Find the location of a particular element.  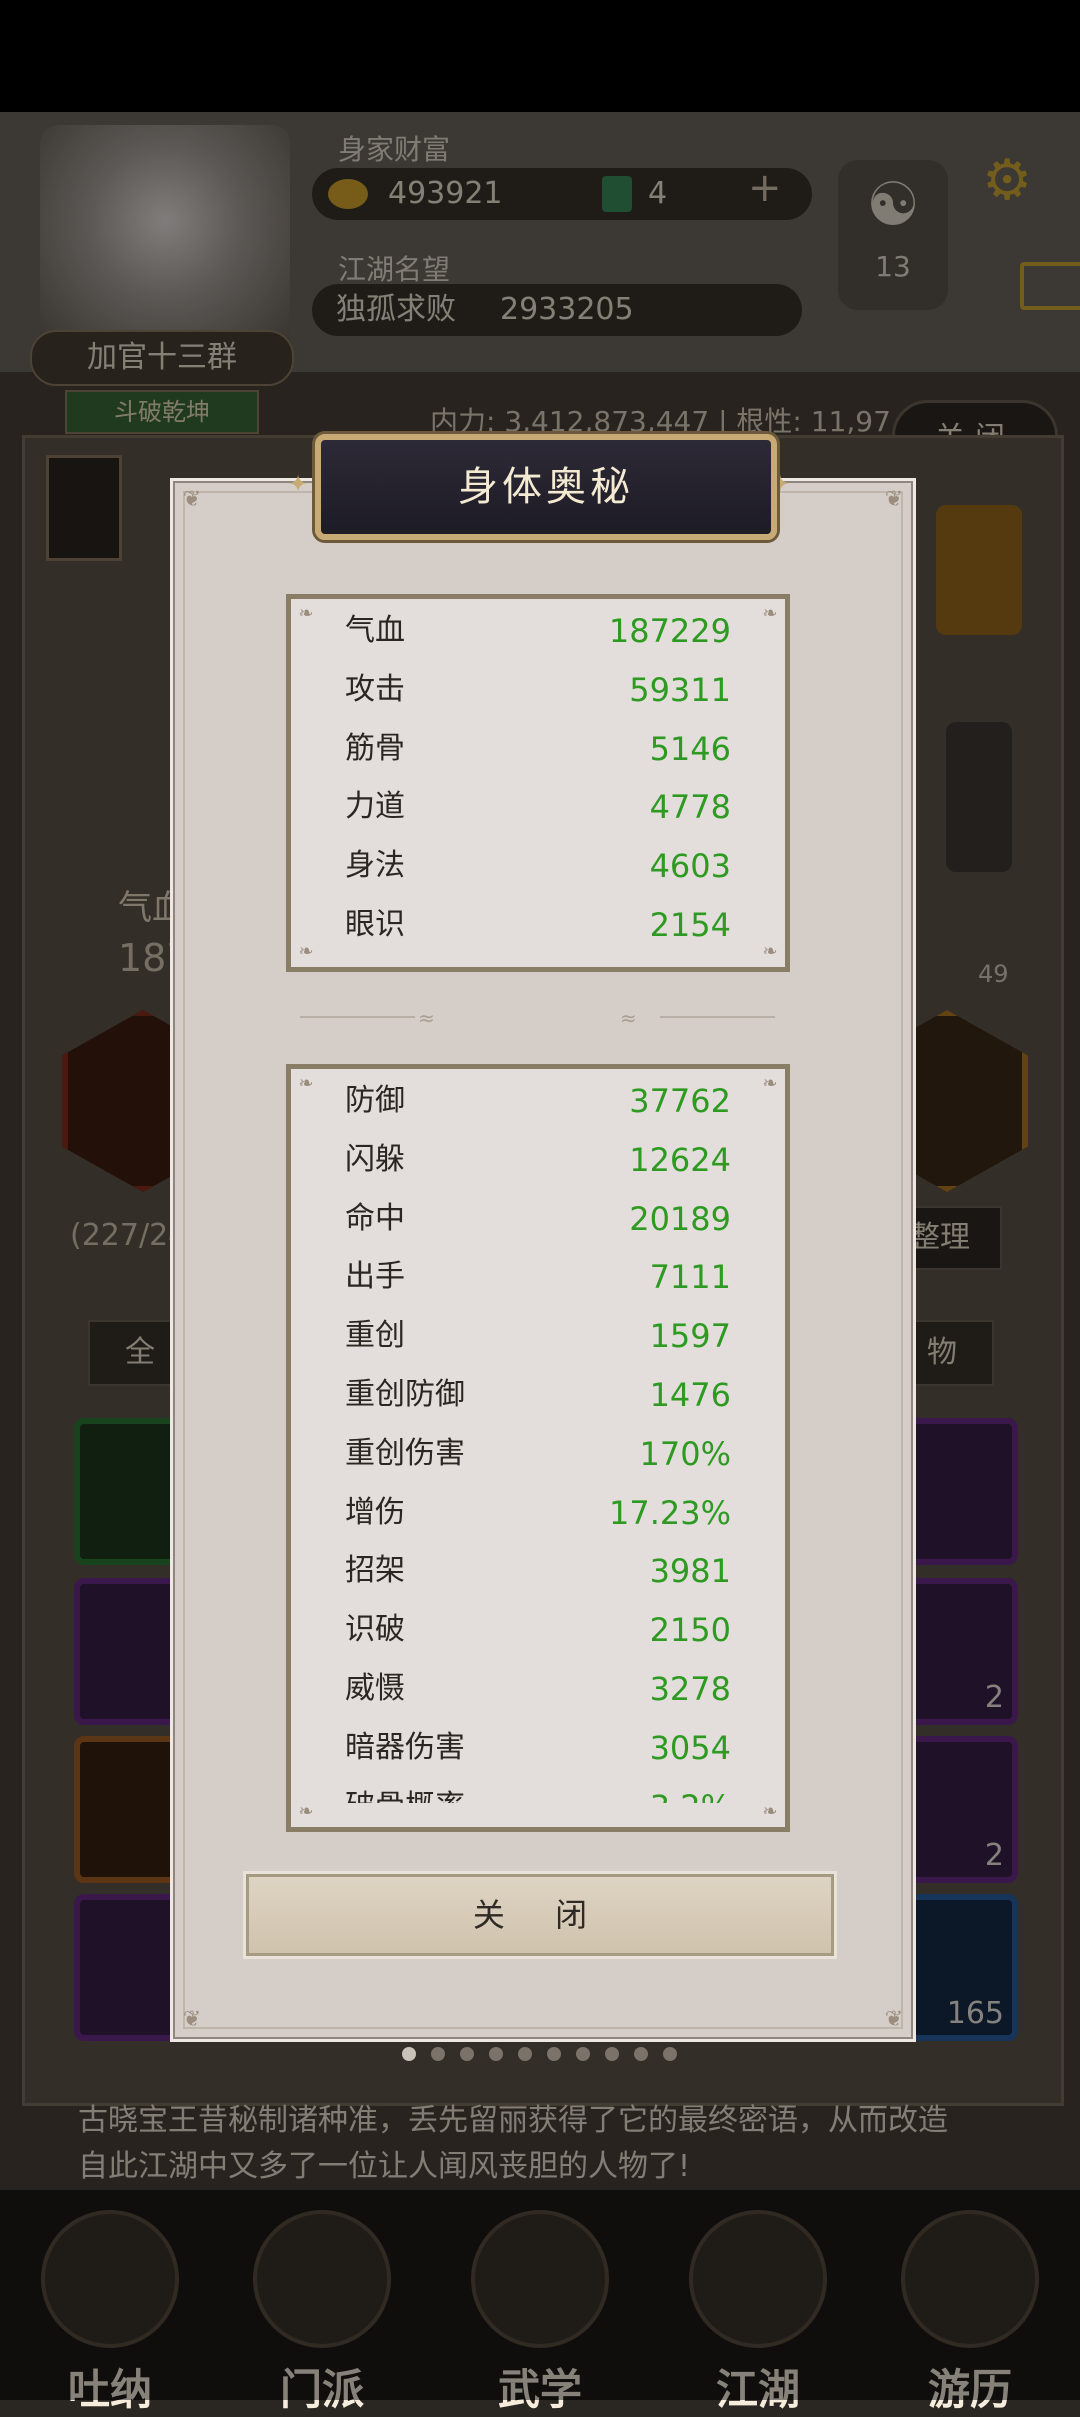

stat-row: 重创伤害 170% is located at coordinates (538, 1454).